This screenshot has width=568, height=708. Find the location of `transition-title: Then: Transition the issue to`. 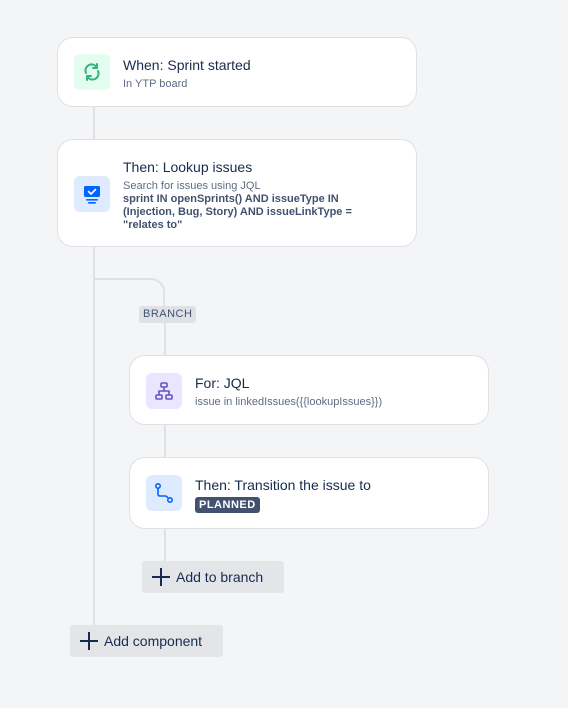

transition-title: Then: Transition the issue to is located at coordinates (283, 485).